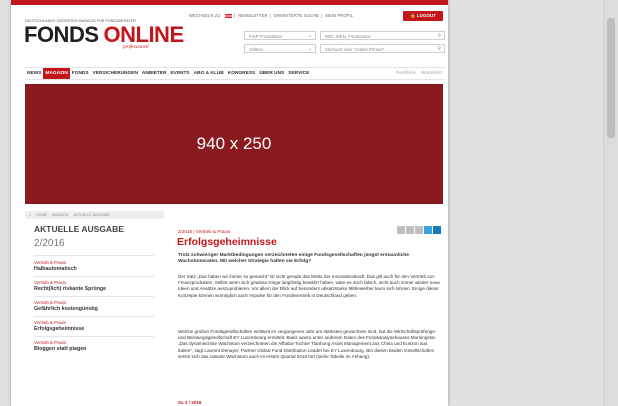 This screenshot has width=618, height=406. Describe the element at coordinates (298, 73) in the screenshot. I see `nav-service: SERVICE` at that location.